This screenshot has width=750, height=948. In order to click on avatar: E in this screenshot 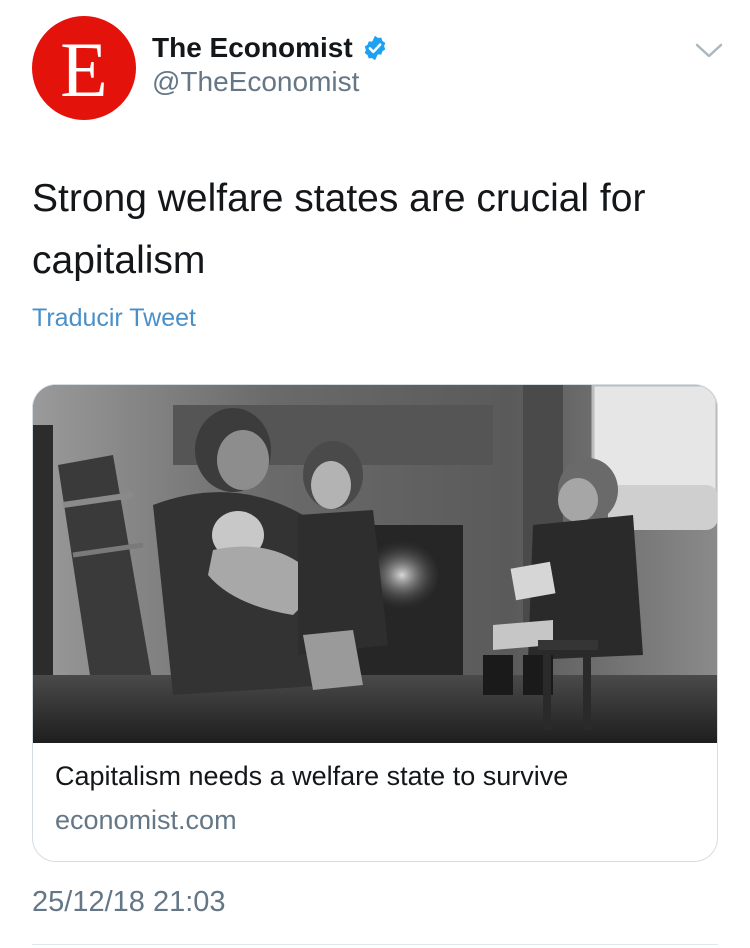, I will do `click(84, 68)`.